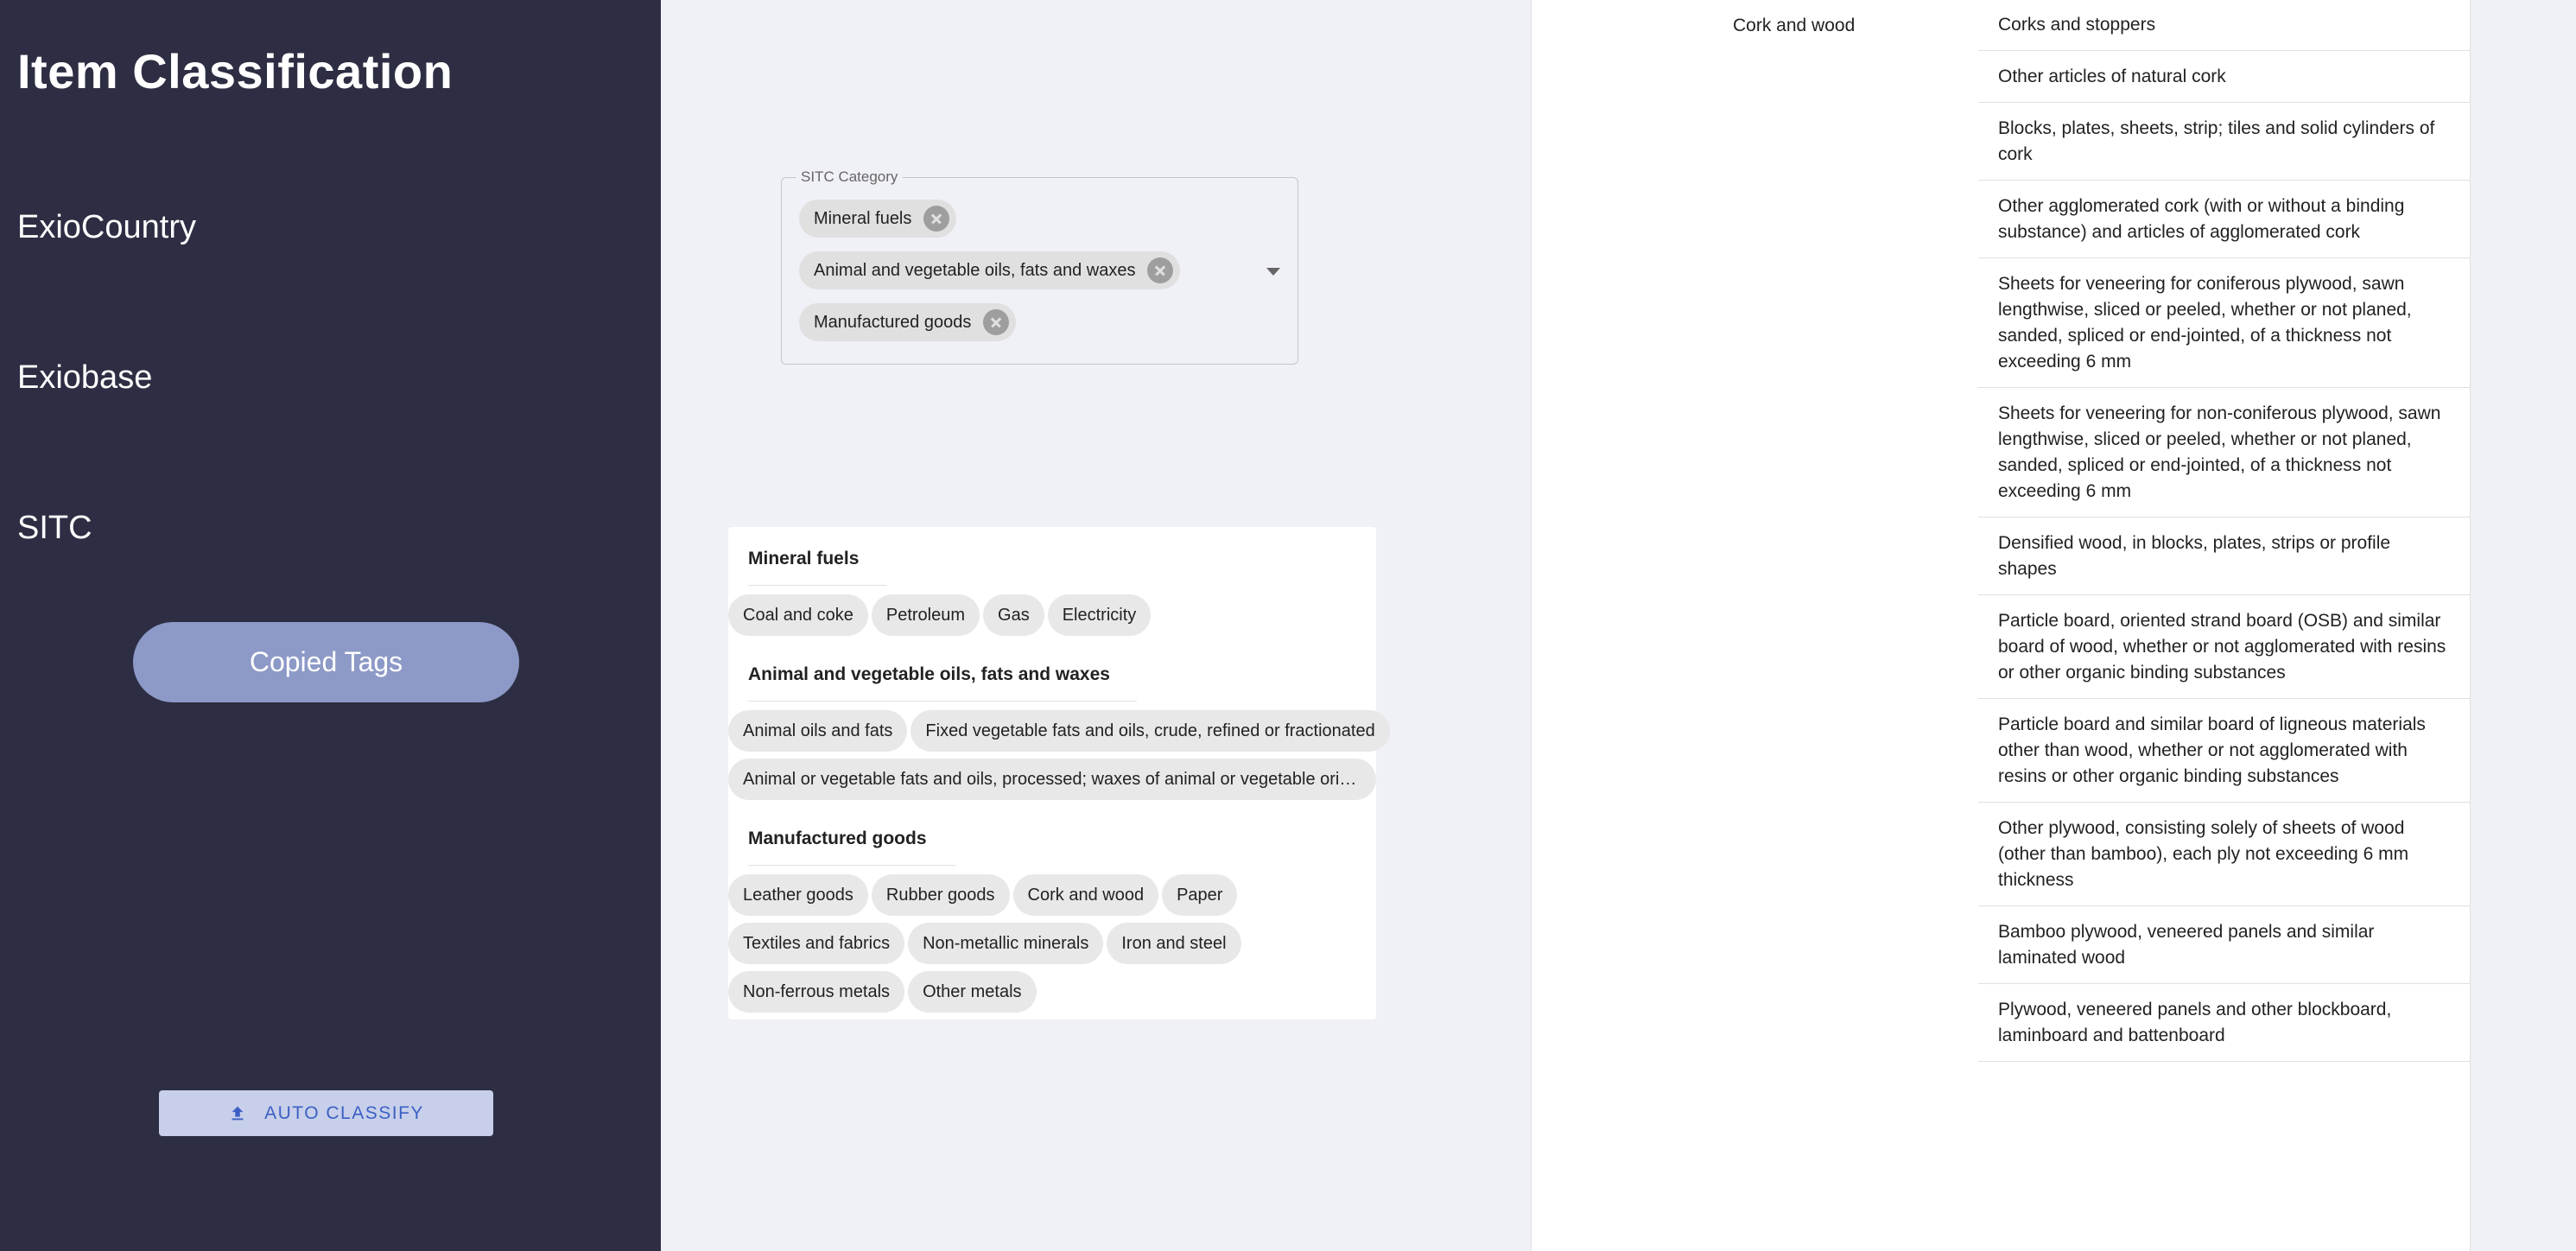 Image resolution: width=2576 pixels, height=1251 pixels. What do you see at coordinates (1085, 895) in the screenshot?
I see `tag-cork-and-wood: Cork and wood` at bounding box center [1085, 895].